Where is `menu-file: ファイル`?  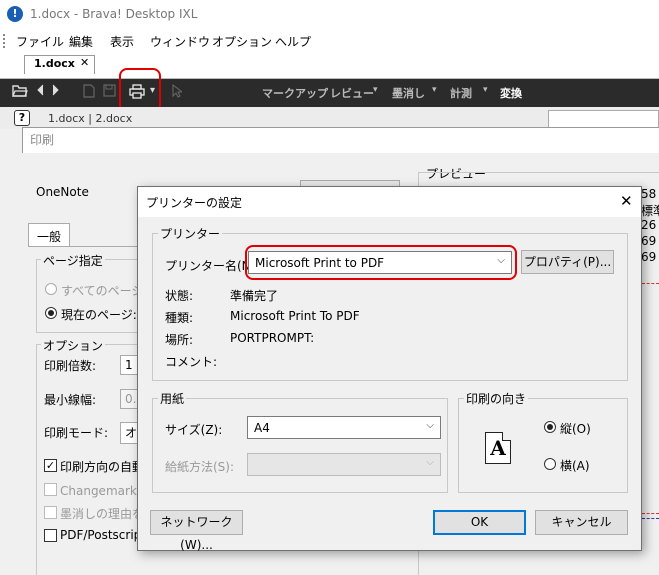 menu-file: ファイル is located at coordinates (40, 41).